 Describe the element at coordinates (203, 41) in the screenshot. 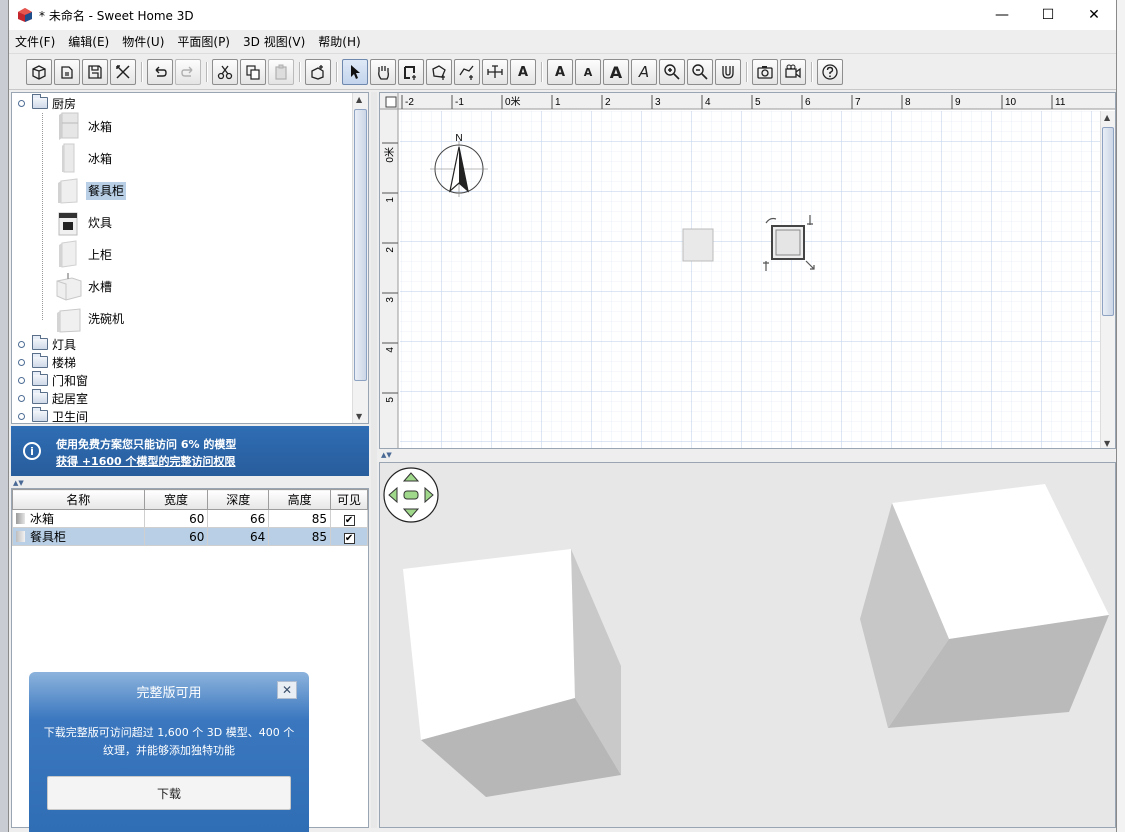

I see `menu-plan: 平面图(P)` at that location.